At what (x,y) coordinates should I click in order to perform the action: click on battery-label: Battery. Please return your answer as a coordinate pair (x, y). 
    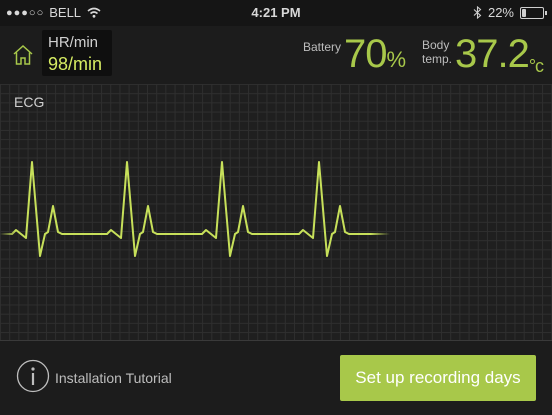
    Looking at the image, I should click on (322, 47).